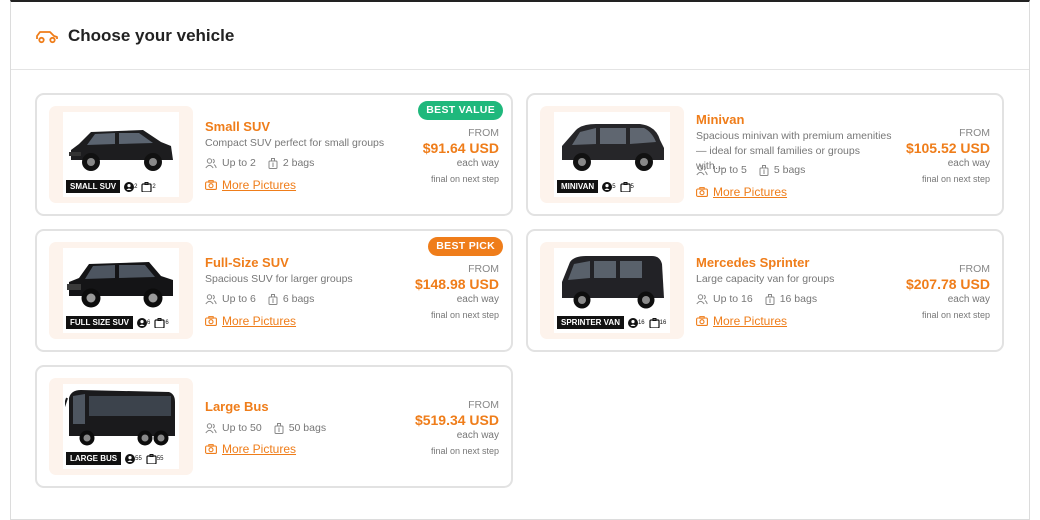  I want to click on vehicle-specs: Up to 5 5 bags, so click(750, 170).